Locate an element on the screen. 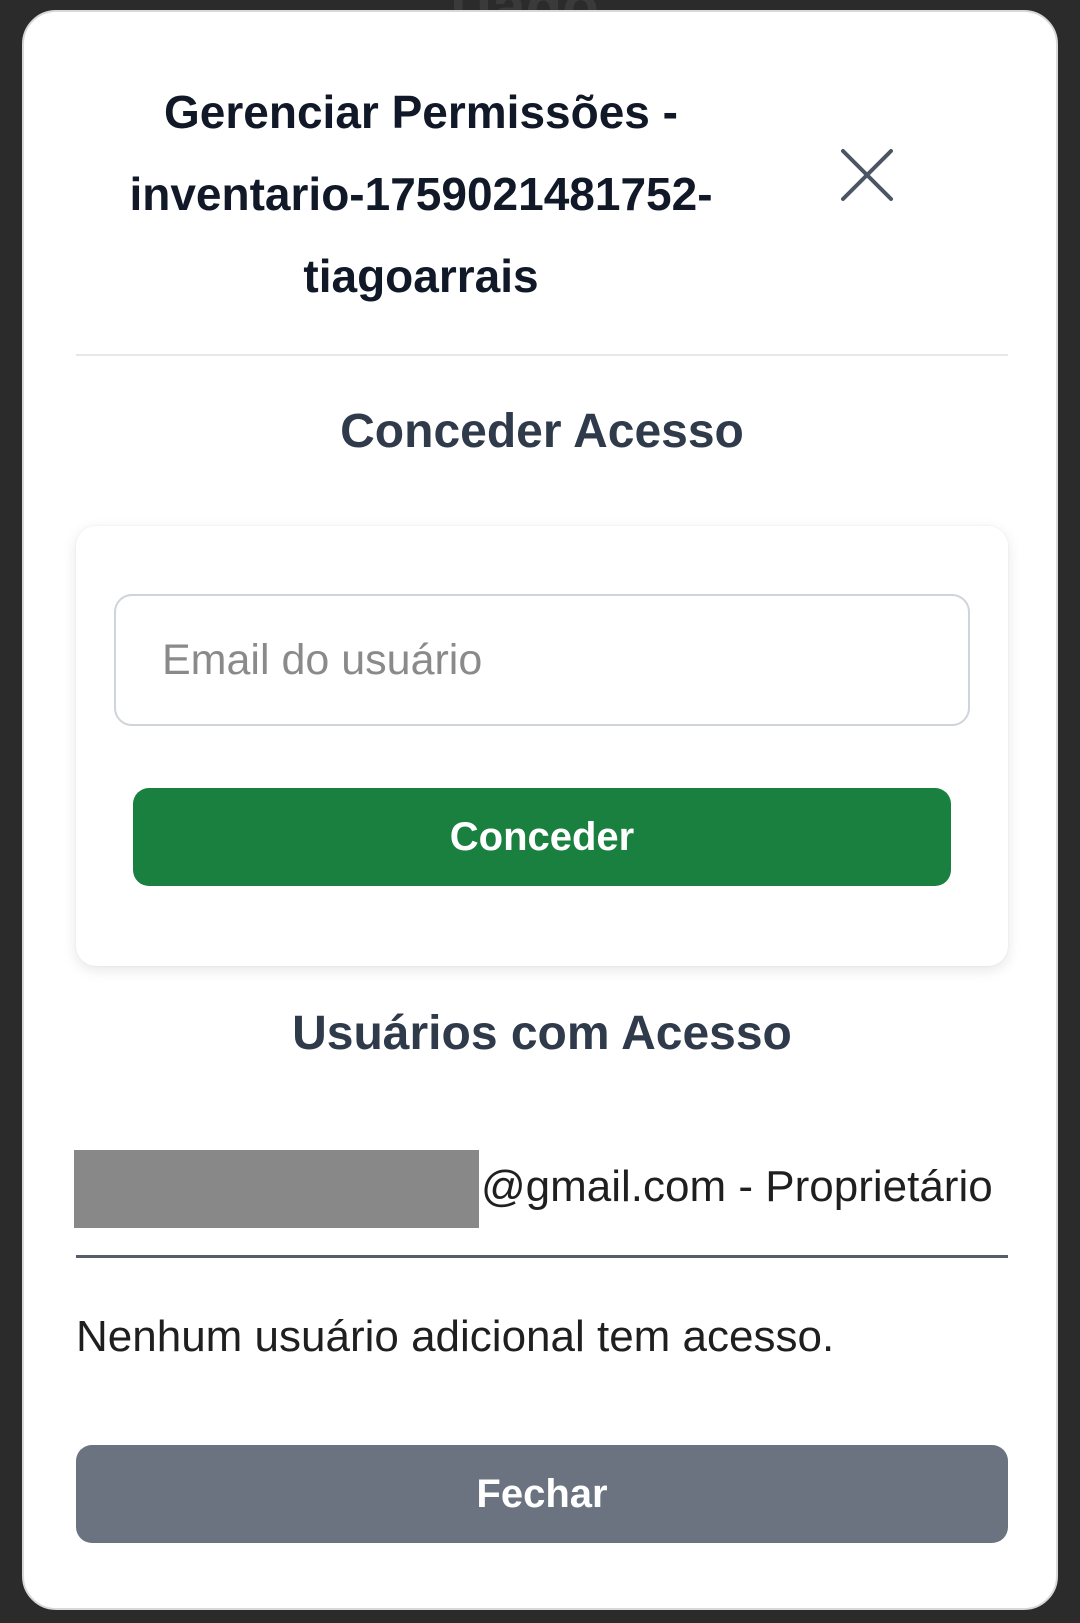 This screenshot has height=1623, width=1080. users-with-access-heading: Usuários com Acesso is located at coordinates (542, 1033).